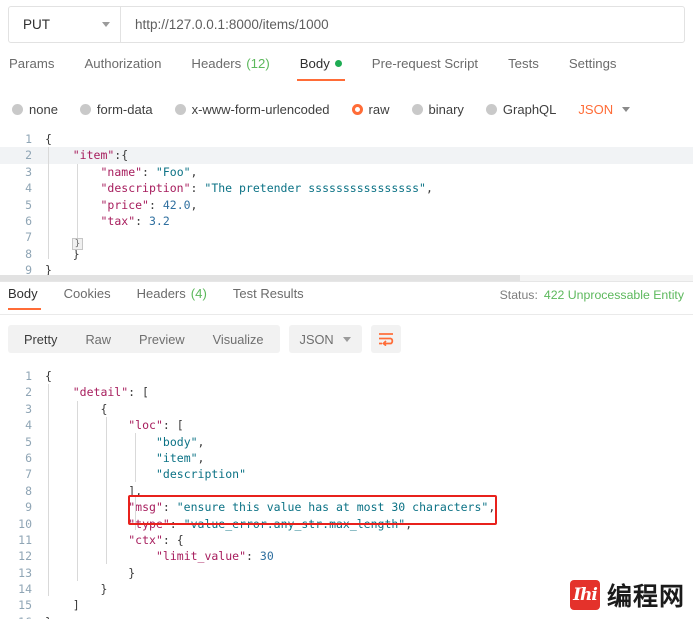 The height and width of the screenshot is (619, 693). Describe the element at coordinates (25, 539) in the screenshot. I see `line-number: 11` at that location.